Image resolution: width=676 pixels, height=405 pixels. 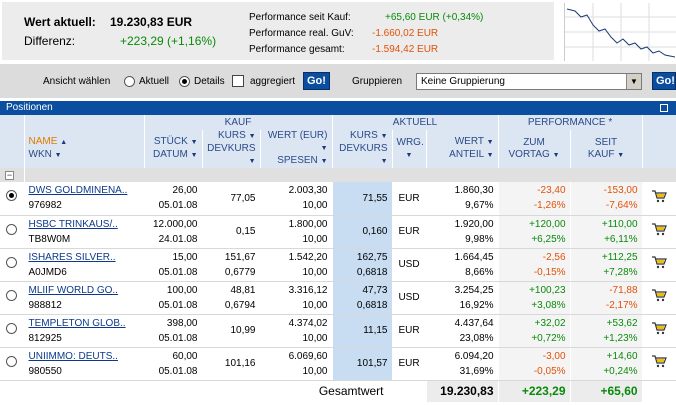 I want to click on collapse-square-icon, so click(x=664, y=108).